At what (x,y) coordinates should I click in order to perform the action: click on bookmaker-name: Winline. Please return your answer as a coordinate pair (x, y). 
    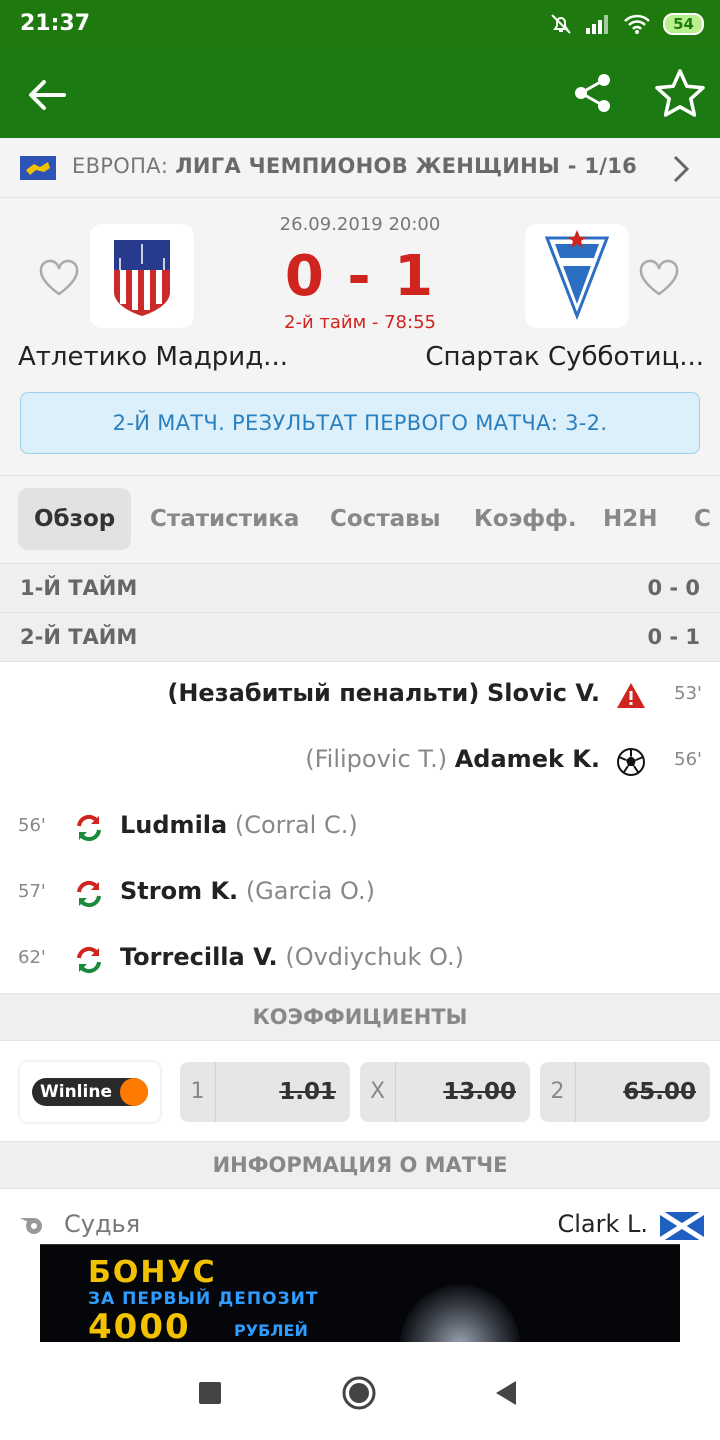
    Looking at the image, I should click on (90, 1092).